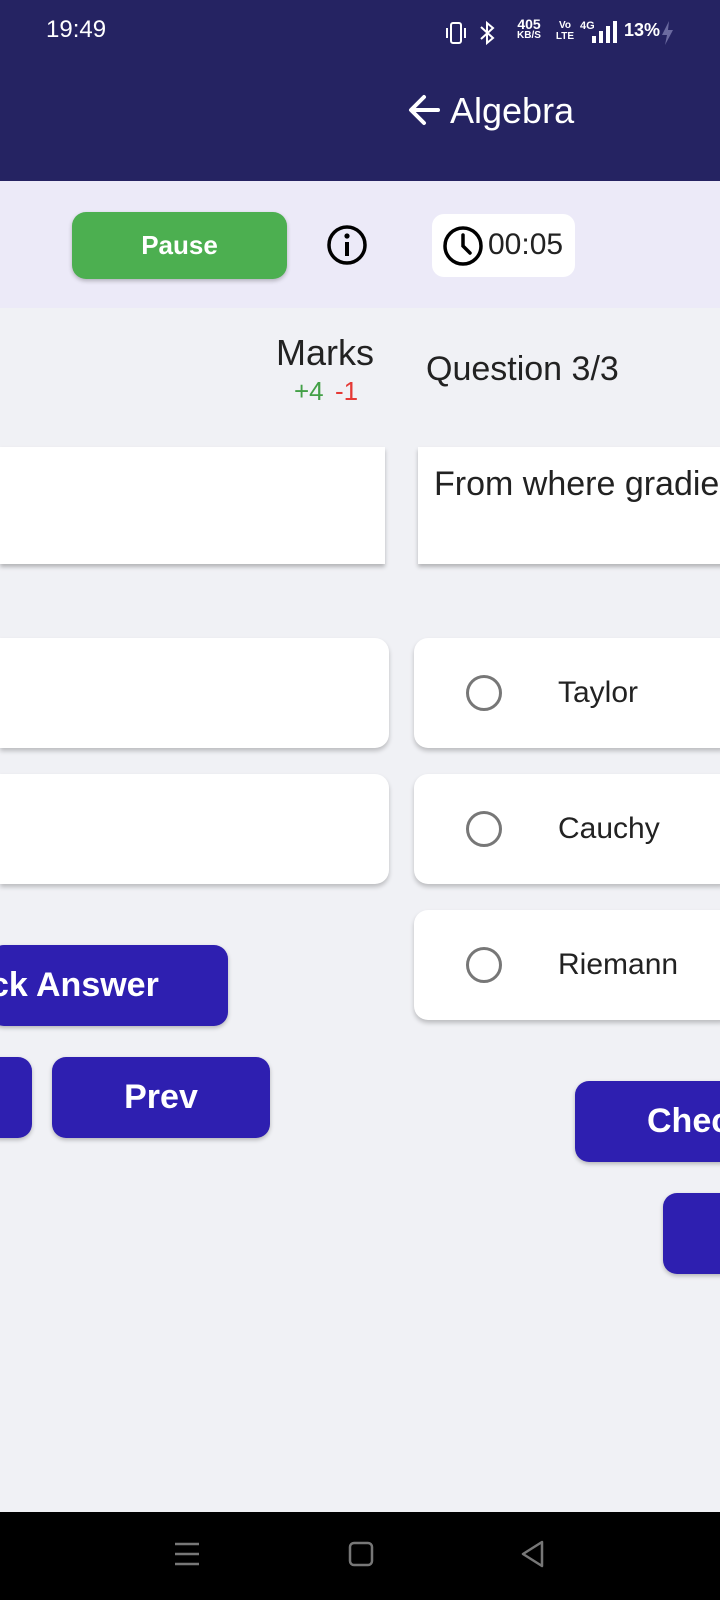 This screenshot has height=1600, width=720. I want to click on status-bar: 19:49 405 KB/S Vo LTE 4G 13%, so click(360, 32).